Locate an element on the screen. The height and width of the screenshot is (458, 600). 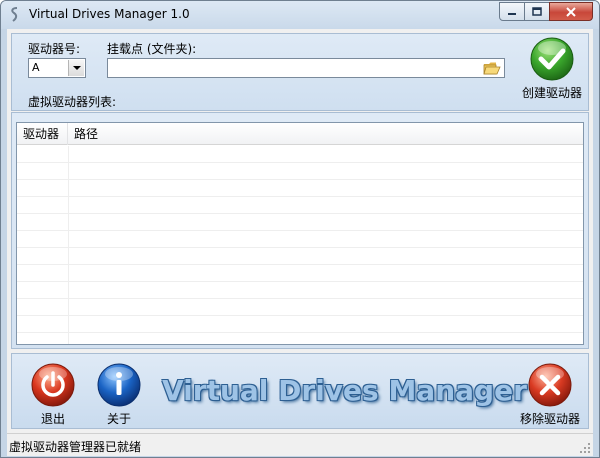
drive-letter-select: A is located at coordinates (57, 68).